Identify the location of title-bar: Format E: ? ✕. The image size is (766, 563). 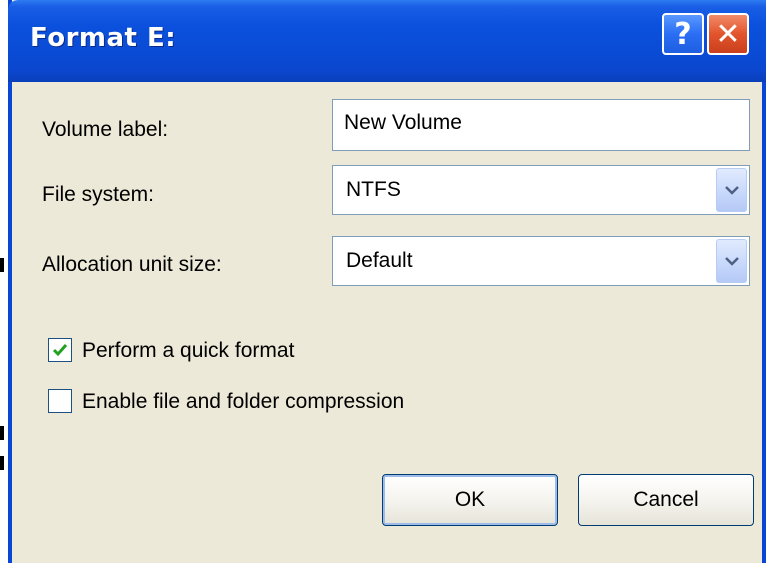
(387, 41).